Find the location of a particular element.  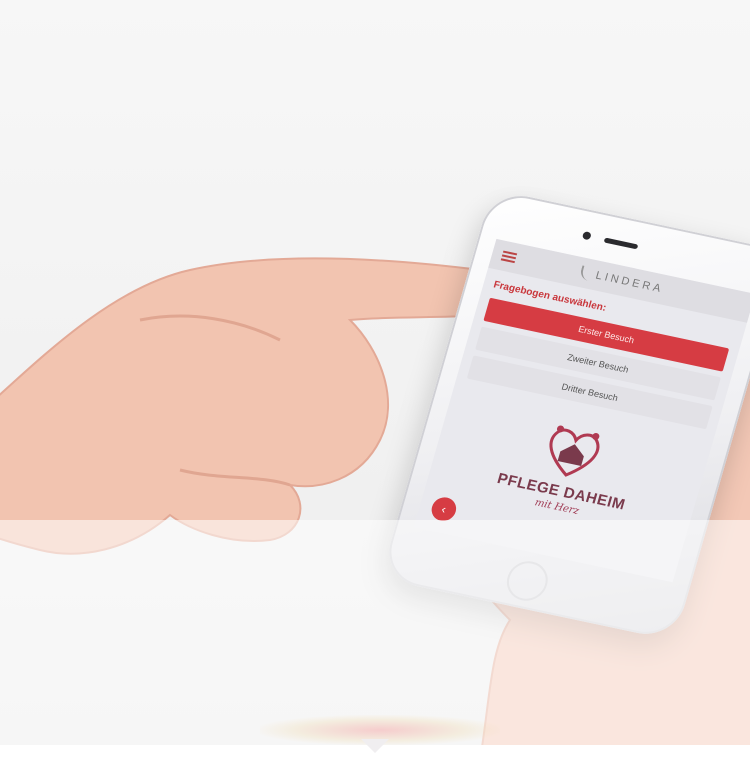

scroll-down-caret is located at coordinates (375, 746).